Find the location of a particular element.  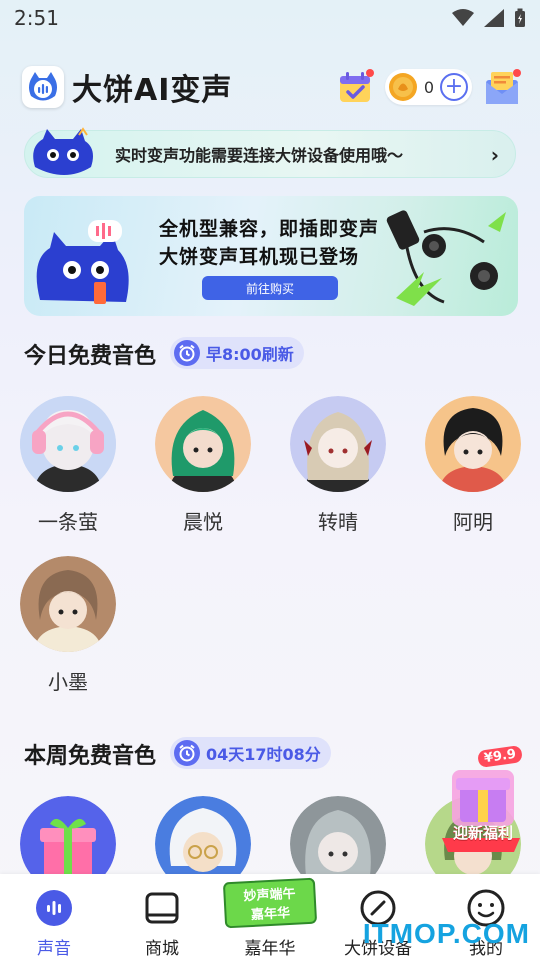

voice-item: 一条萤 is located at coordinates (68, 465).